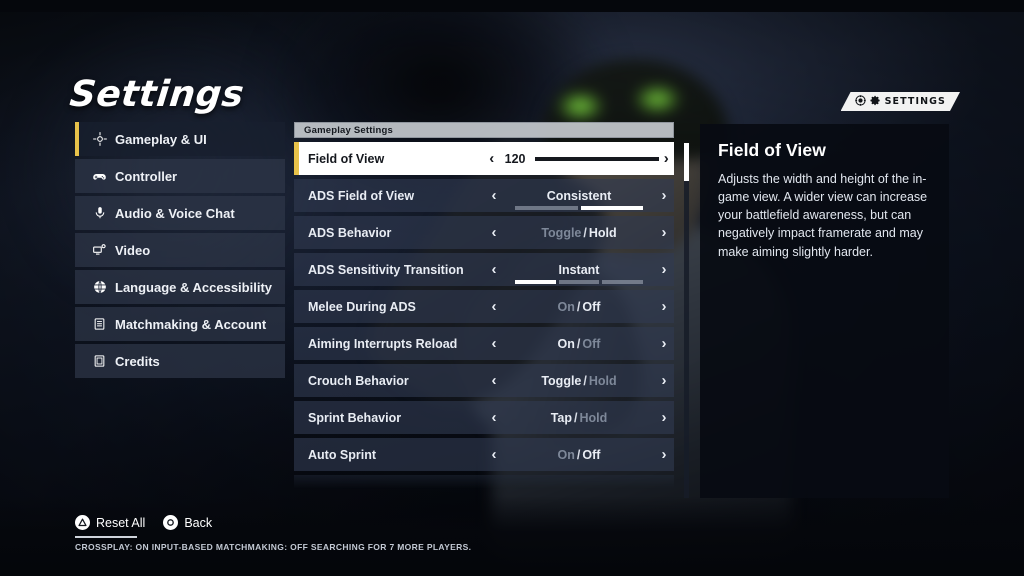  What do you see at coordinates (121, 522) in the screenshot?
I see `prompt-label: Reset All` at bounding box center [121, 522].